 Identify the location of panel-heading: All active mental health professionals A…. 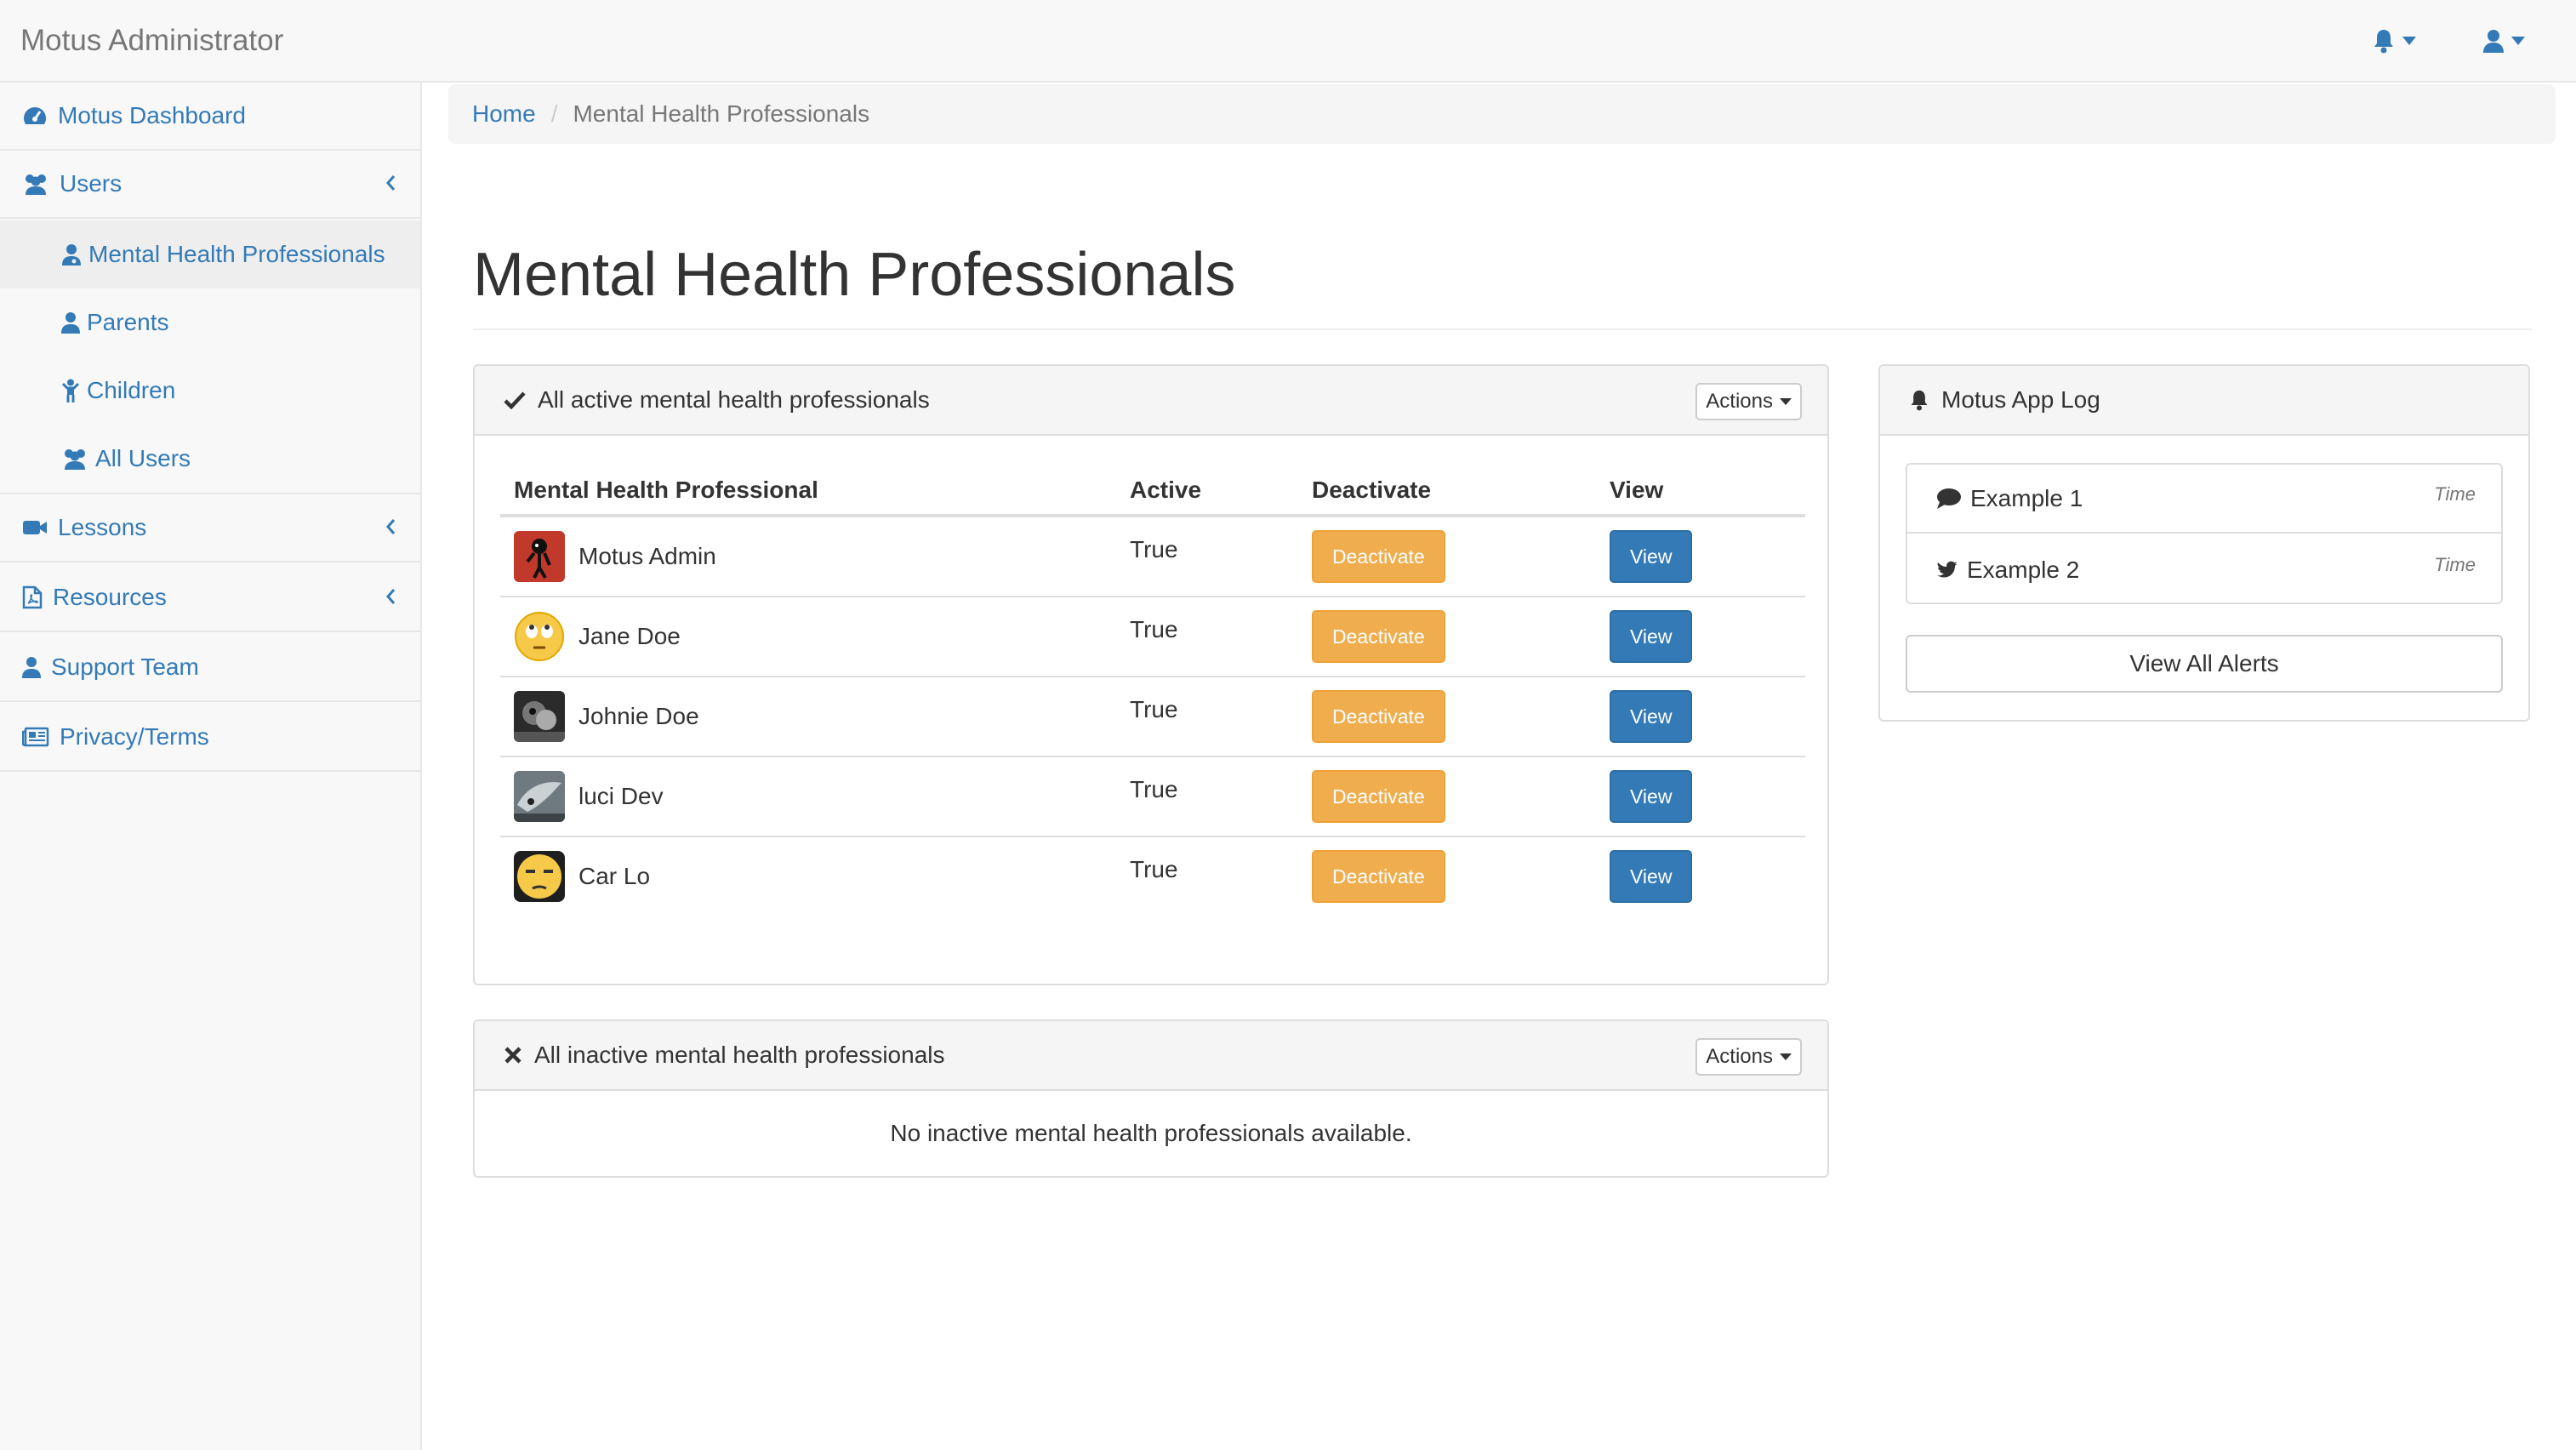
(1151, 401).